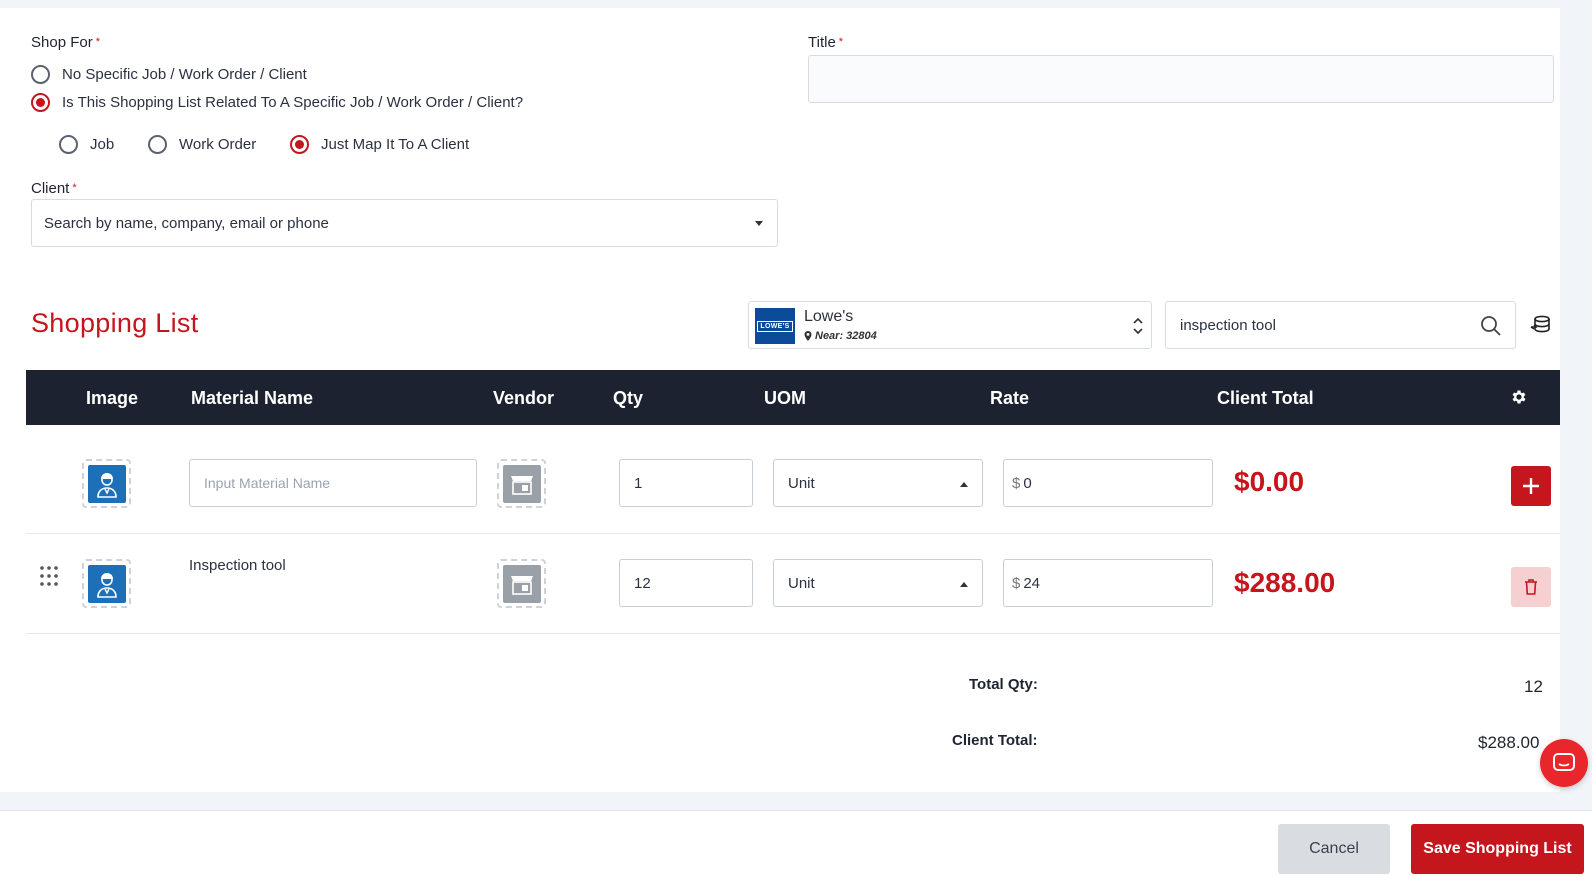  I want to click on col-image: Image, so click(112, 398).